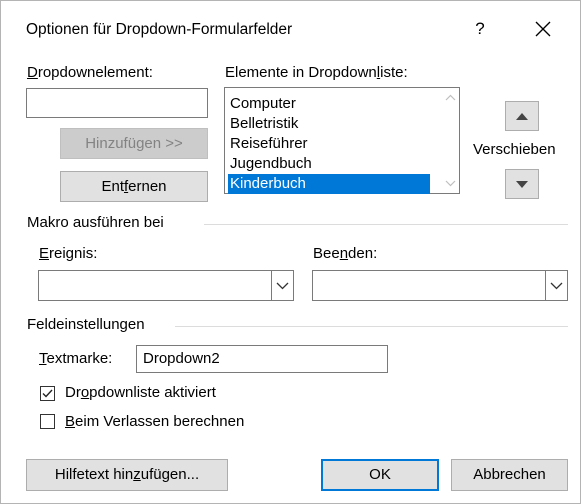 The image size is (581, 504). I want to click on list-label: Elemente in Dropdownliste:, so click(316, 72).